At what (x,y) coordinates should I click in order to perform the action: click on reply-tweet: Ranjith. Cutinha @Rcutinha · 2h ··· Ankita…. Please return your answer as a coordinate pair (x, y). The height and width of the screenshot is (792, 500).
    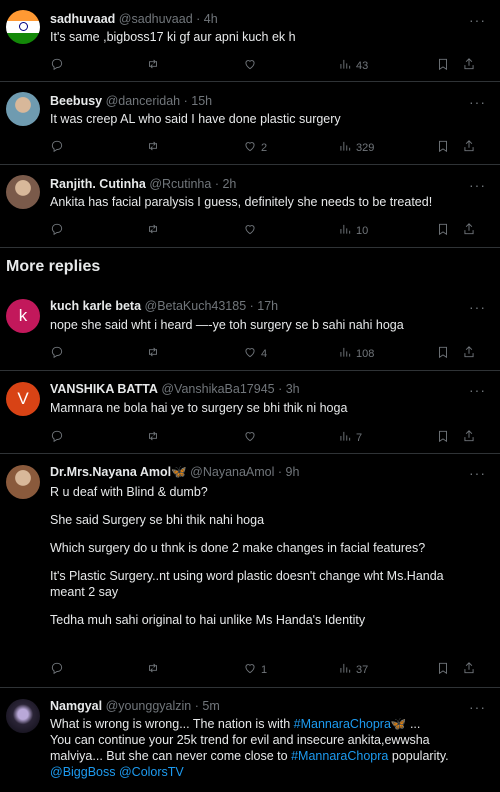
    Looking at the image, I should click on (250, 207).